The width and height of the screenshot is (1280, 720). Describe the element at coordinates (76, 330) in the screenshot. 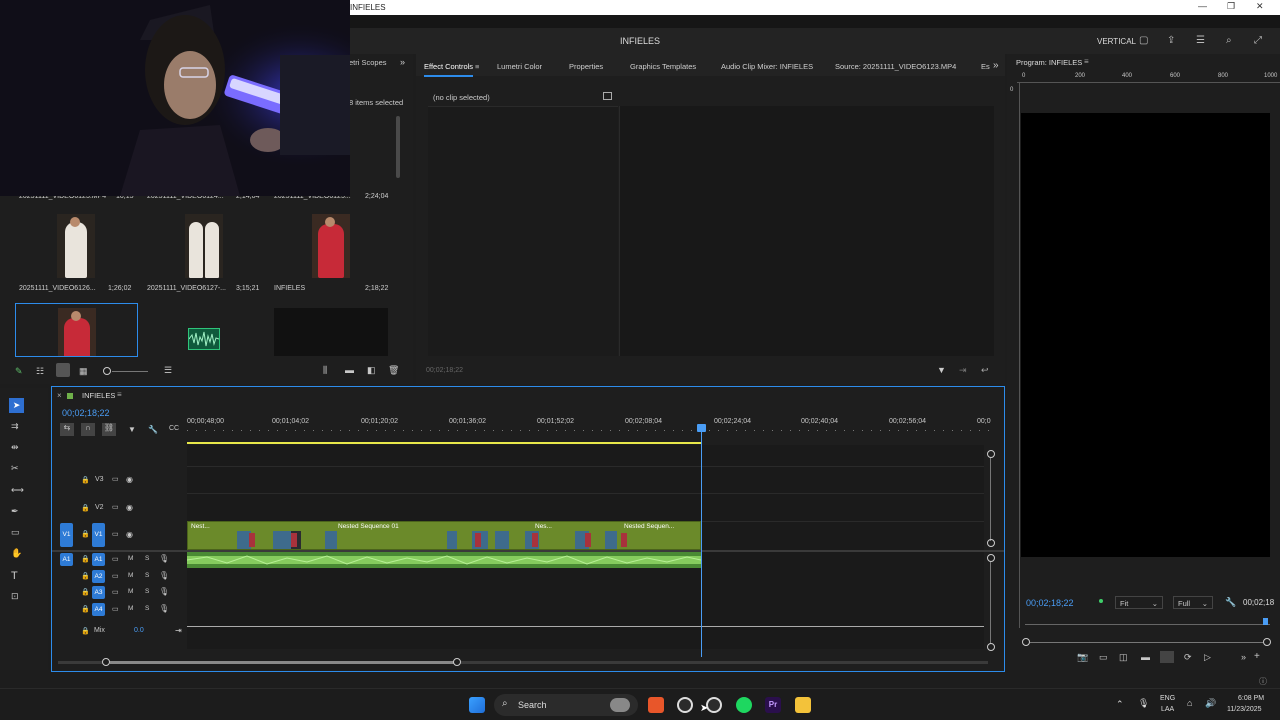

I see `bin-item-selected` at that location.